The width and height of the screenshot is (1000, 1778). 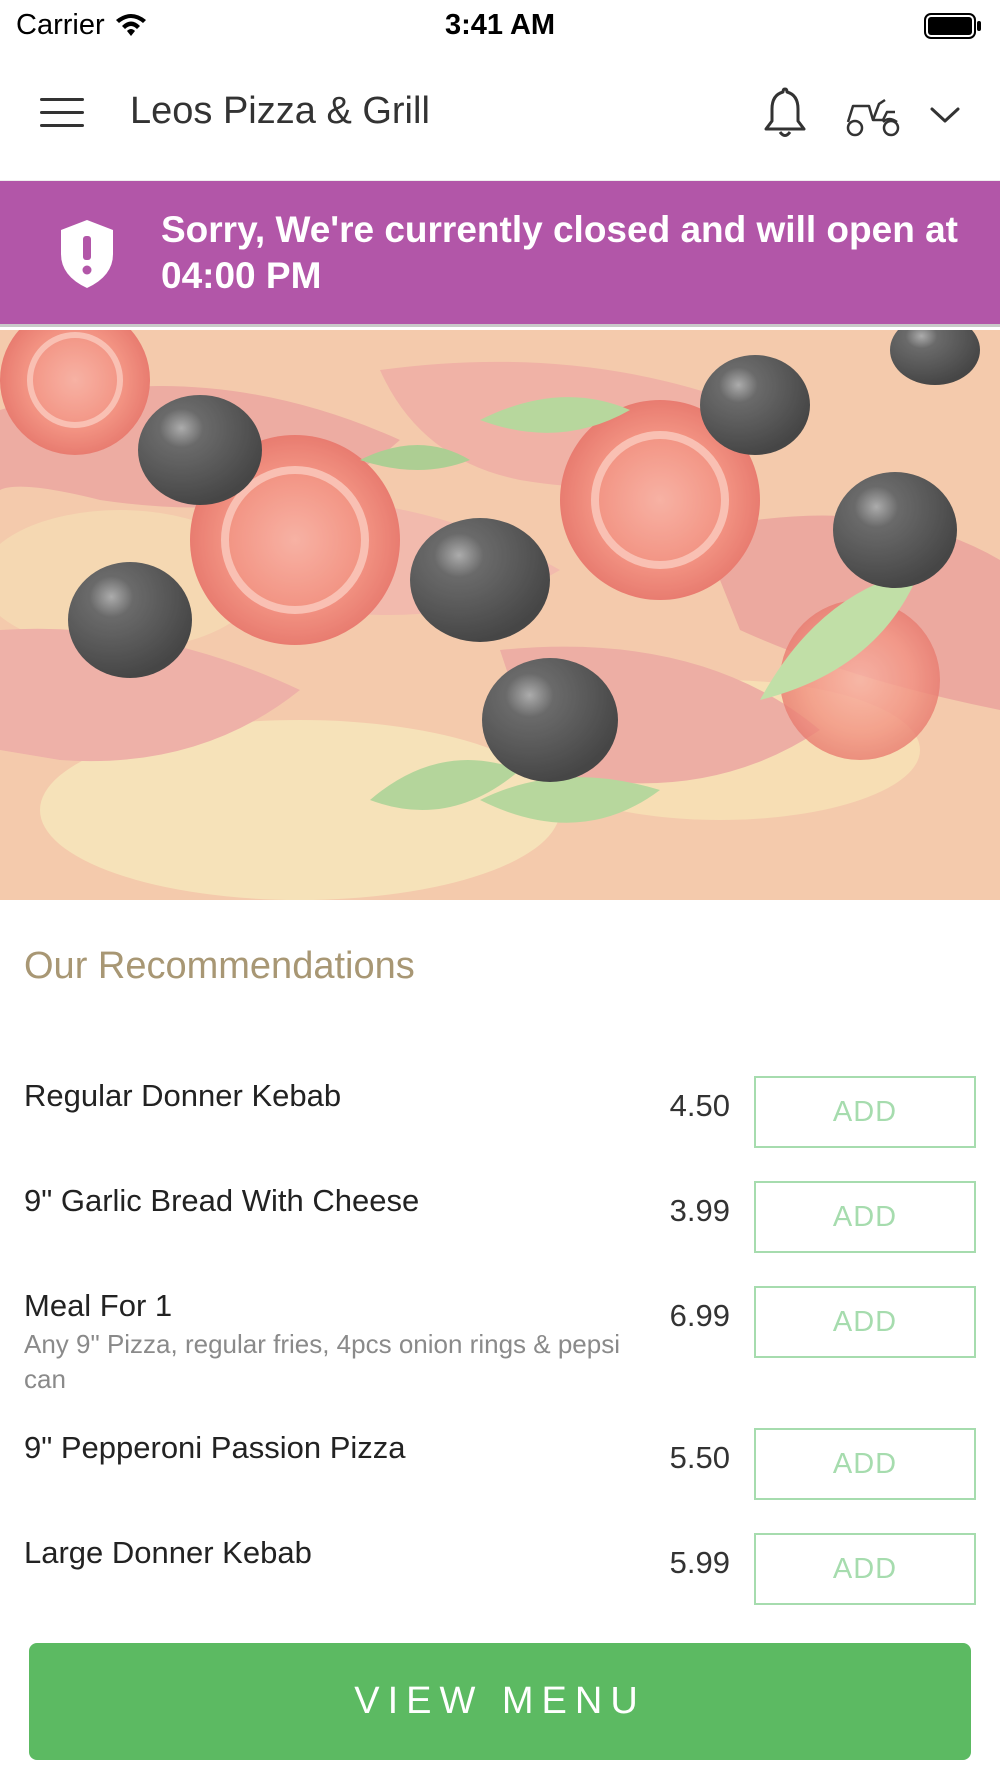 I want to click on list-item: Large Donner Kebab 5.99 ADD, so click(x=500, y=1569).